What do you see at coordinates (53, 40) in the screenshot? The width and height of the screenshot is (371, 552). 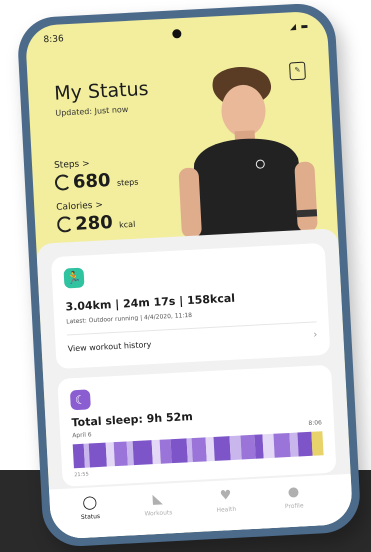 I see `status-time: 8:36` at bounding box center [53, 40].